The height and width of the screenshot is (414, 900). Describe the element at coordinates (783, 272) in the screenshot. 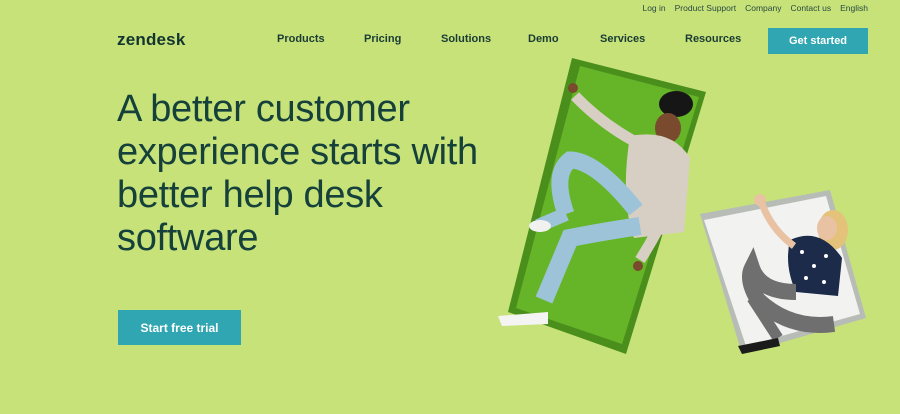

I see `white-frame-image` at that location.